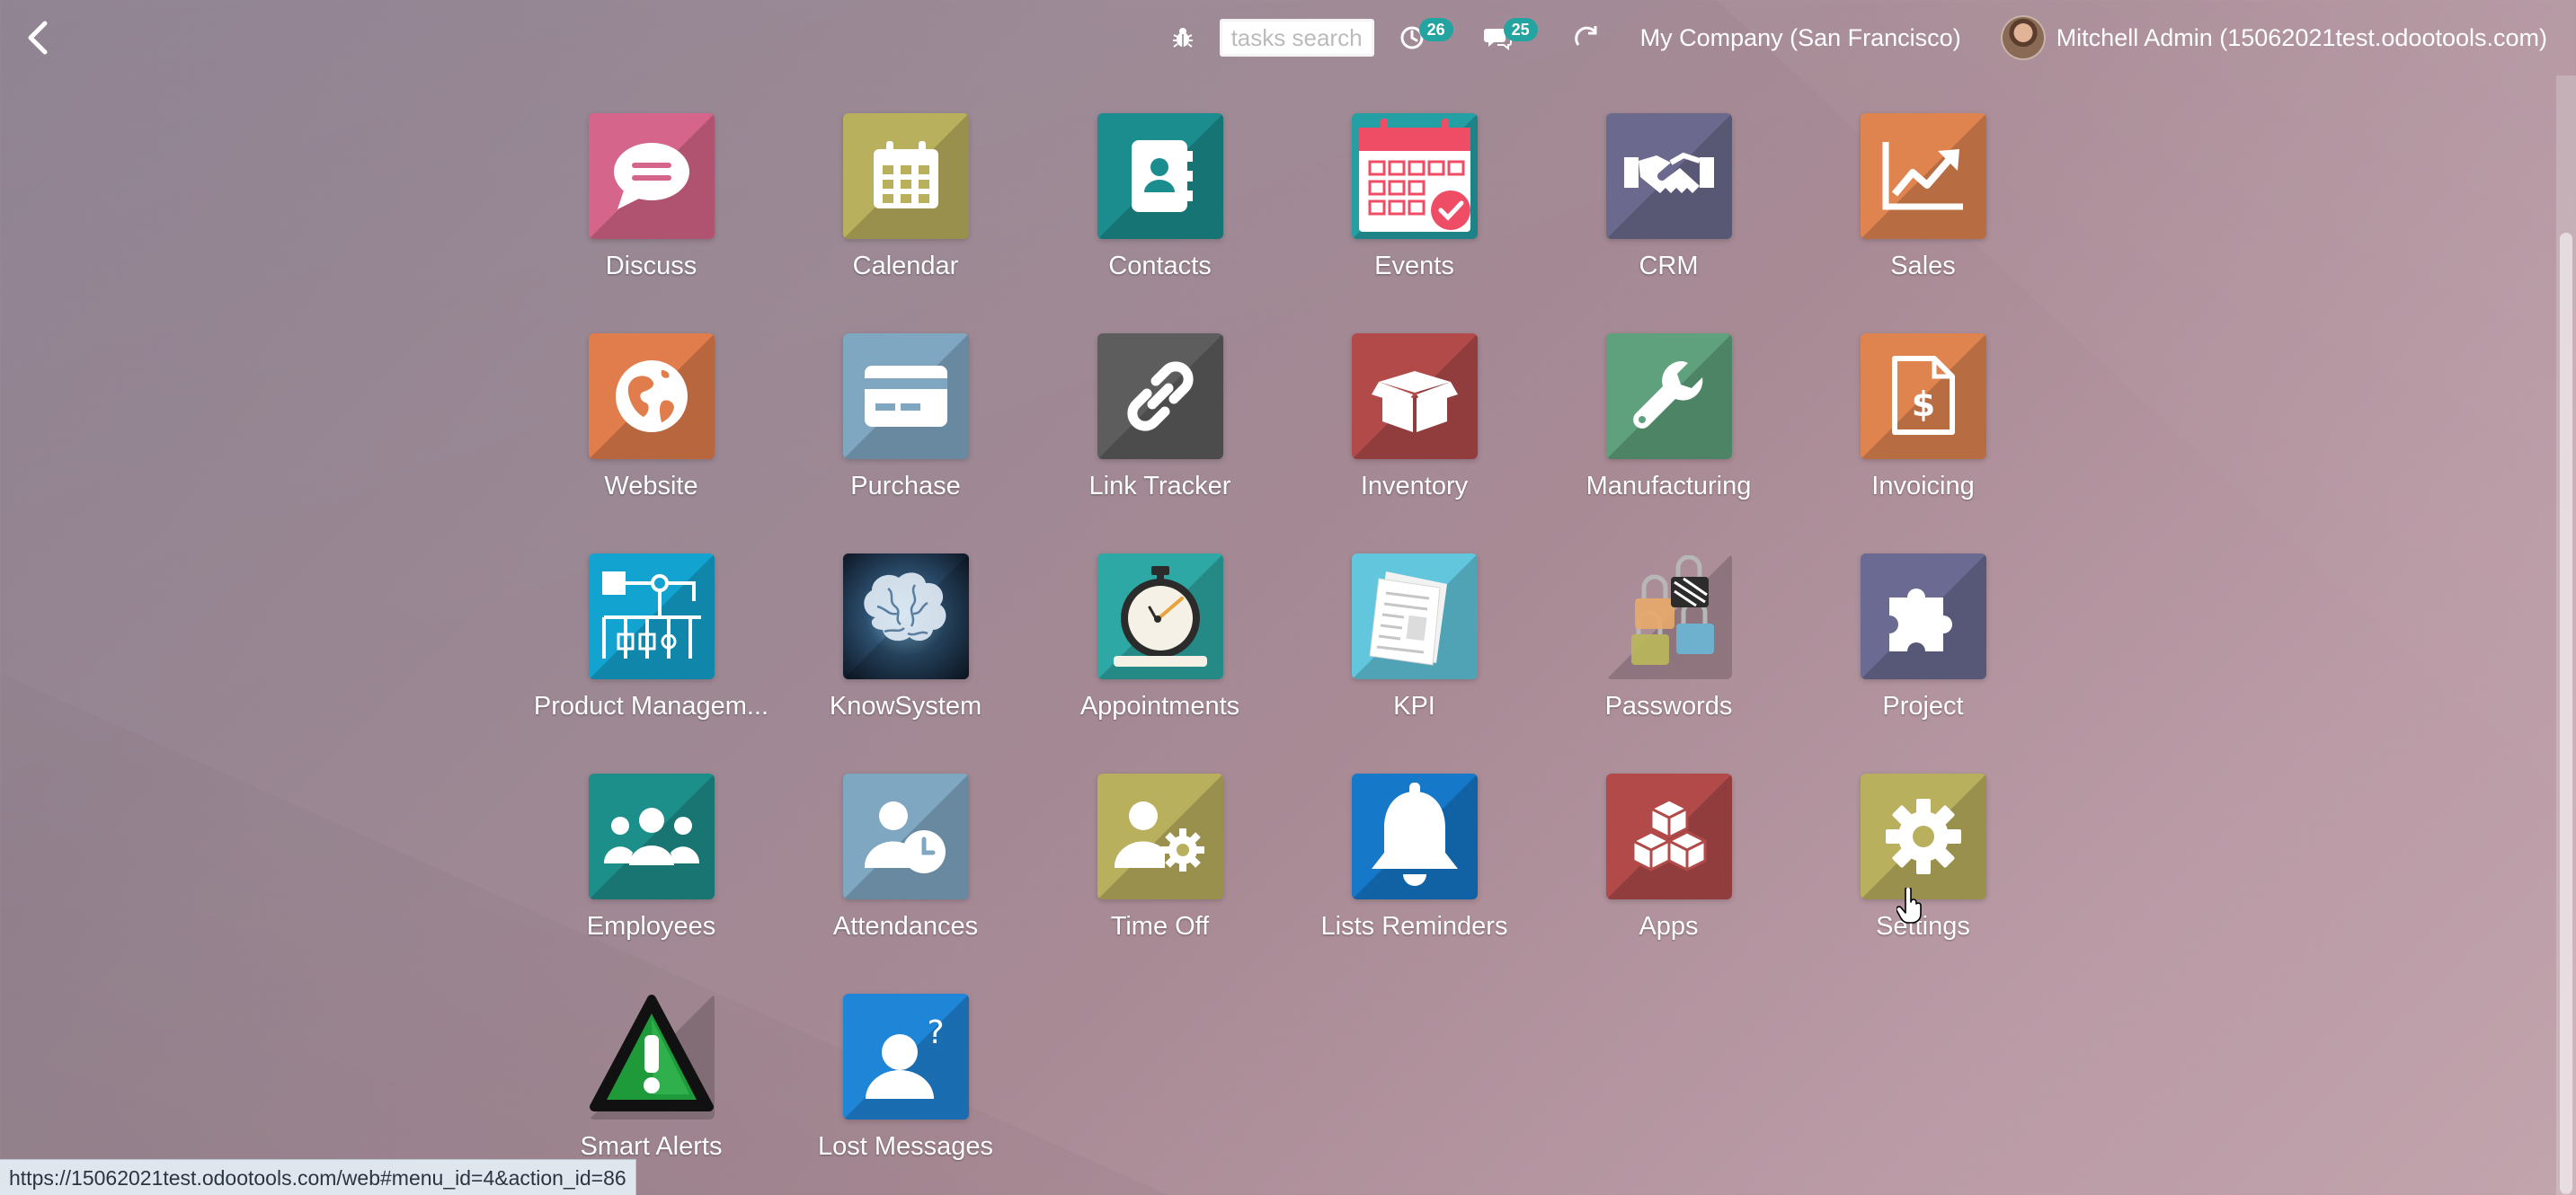 The width and height of the screenshot is (2576, 1195). I want to click on app-employees: Employees, so click(651, 877).